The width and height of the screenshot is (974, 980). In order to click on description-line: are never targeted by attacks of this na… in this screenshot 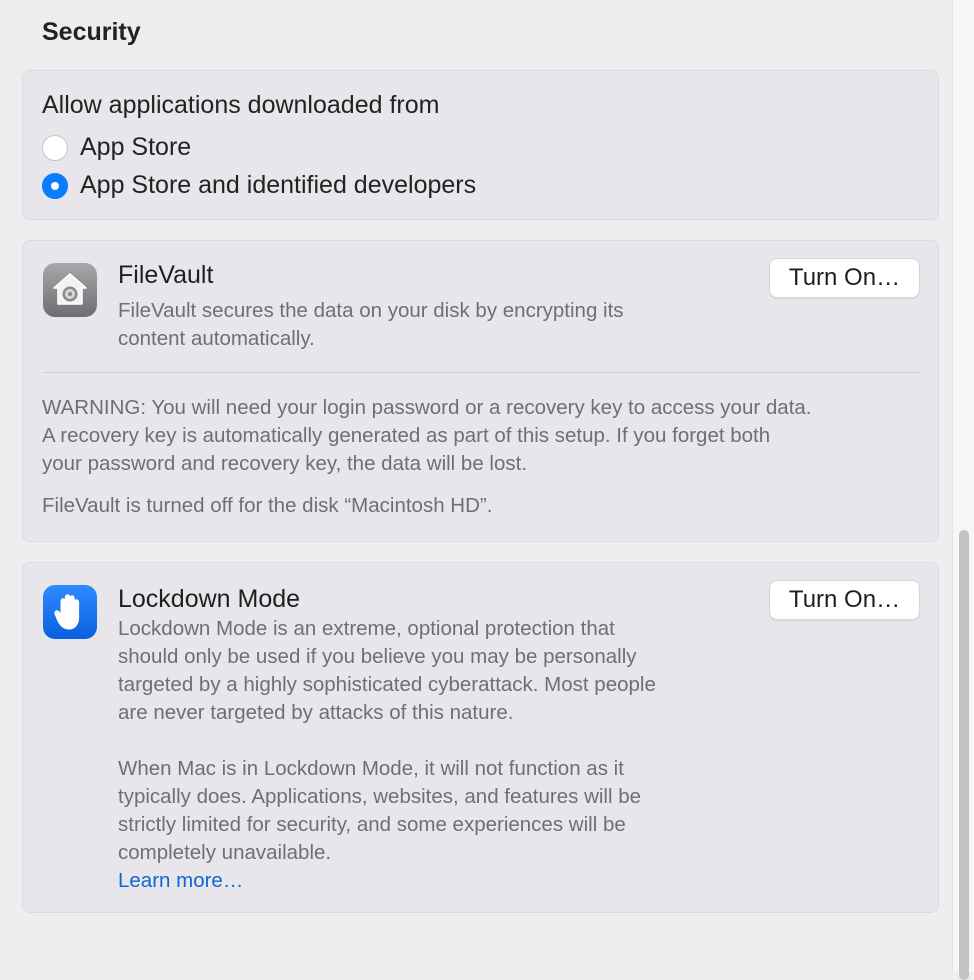, I will do `click(316, 712)`.